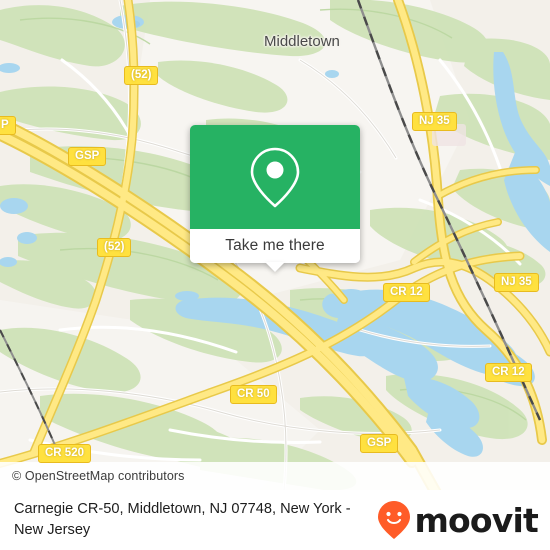  What do you see at coordinates (64, 453) in the screenshot?
I see `shield-cr-520-southwest: CR 520` at bounding box center [64, 453].